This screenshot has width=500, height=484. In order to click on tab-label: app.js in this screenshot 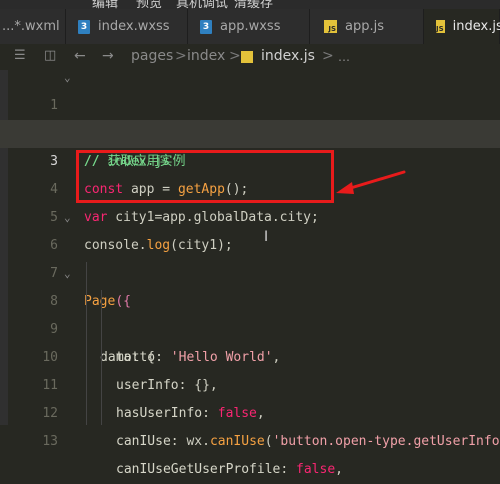, I will do `click(364, 26)`.